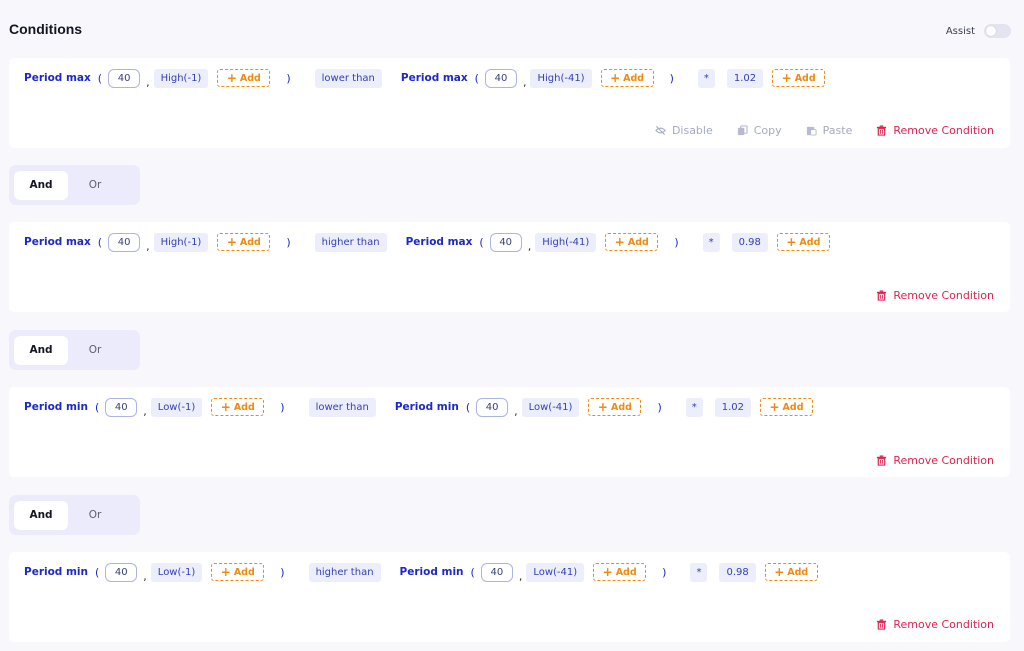  I want to click on remove-label: Remove Condition, so click(943, 460).